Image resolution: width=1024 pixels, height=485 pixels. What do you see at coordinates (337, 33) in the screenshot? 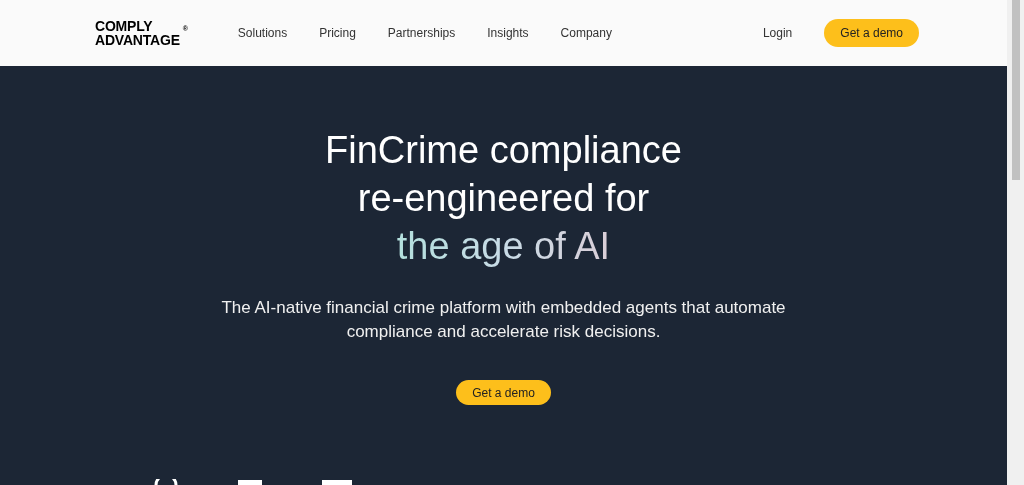
I see `nav-link: Pricing` at bounding box center [337, 33].